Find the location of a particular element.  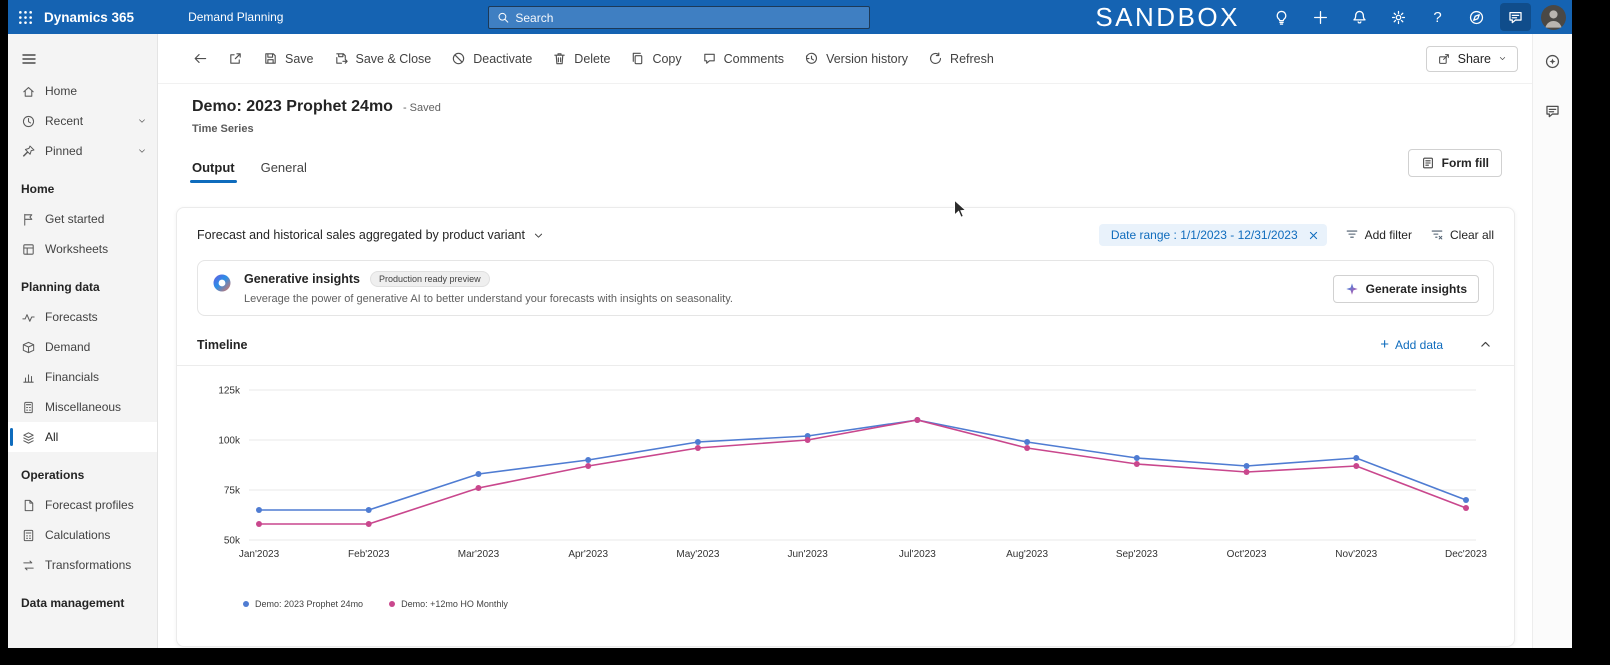

svg-text: Oct'2023 is located at coordinates (1247, 554).